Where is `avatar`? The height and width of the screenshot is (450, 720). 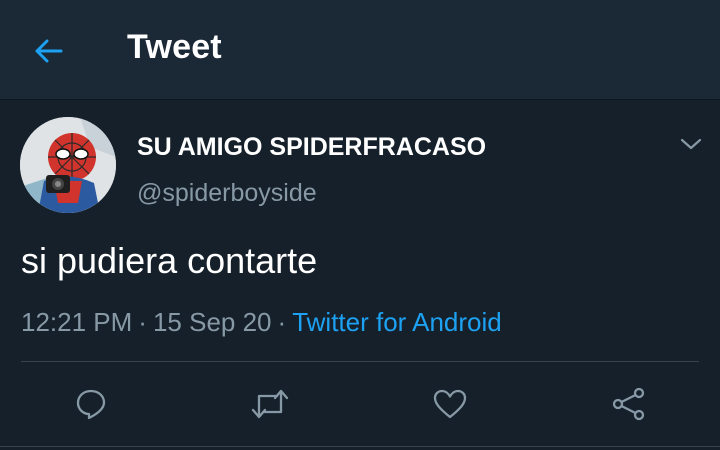 avatar is located at coordinates (68, 165).